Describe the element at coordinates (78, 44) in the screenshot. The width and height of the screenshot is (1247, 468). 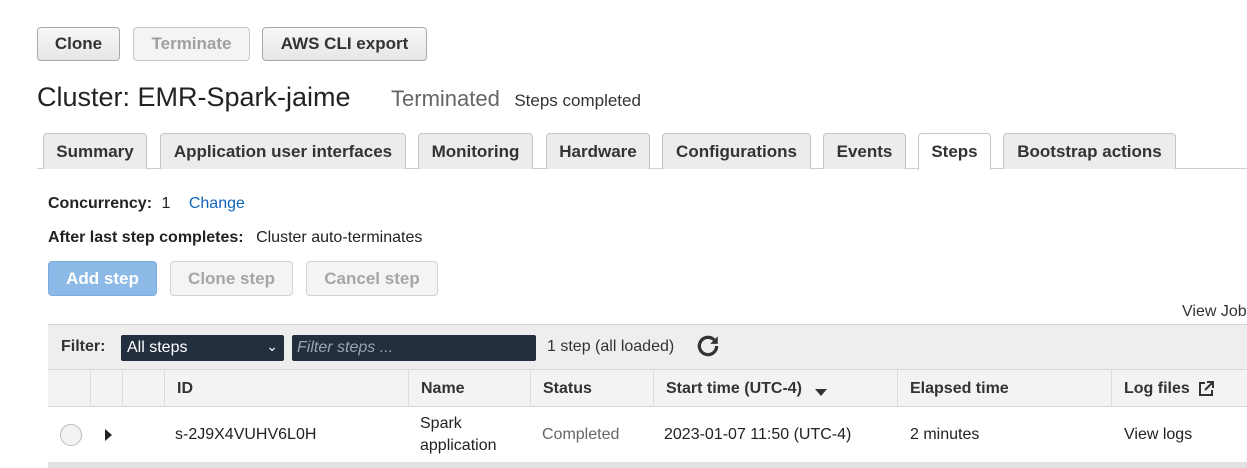
I see `clone-button: Clone` at that location.